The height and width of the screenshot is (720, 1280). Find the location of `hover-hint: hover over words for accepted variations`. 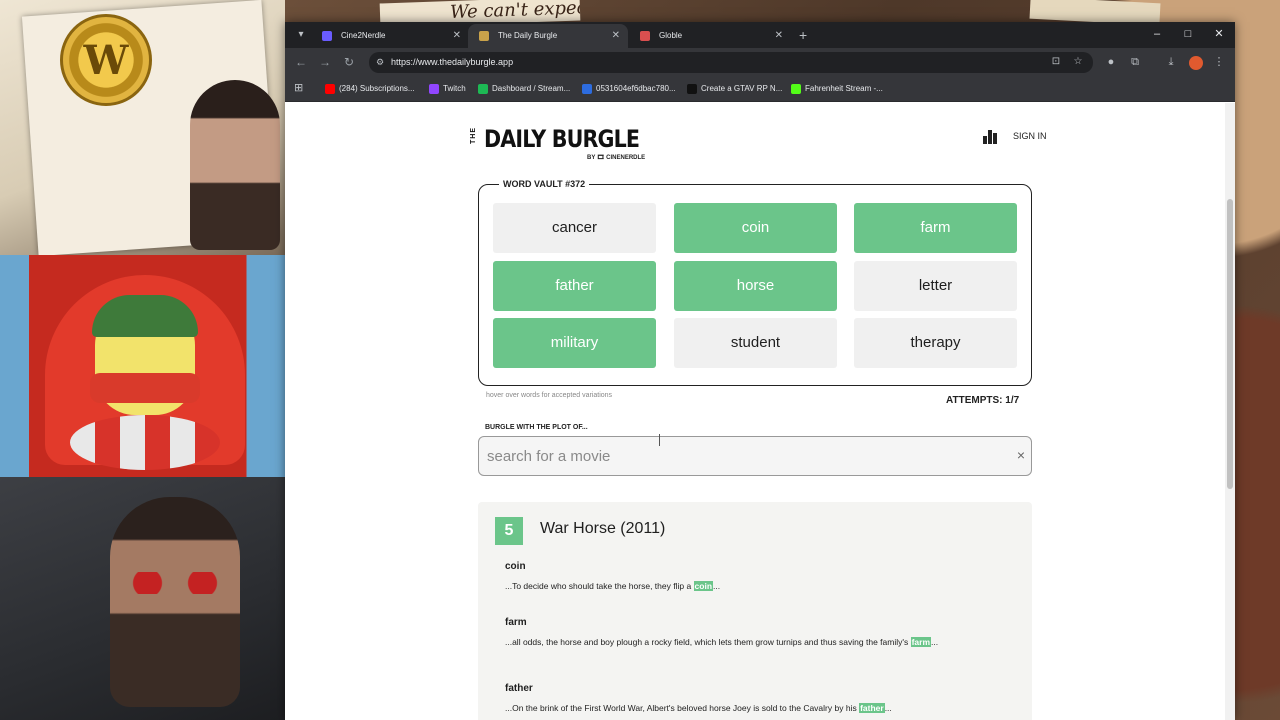

hover-hint: hover over words for accepted variations is located at coordinates (549, 395).